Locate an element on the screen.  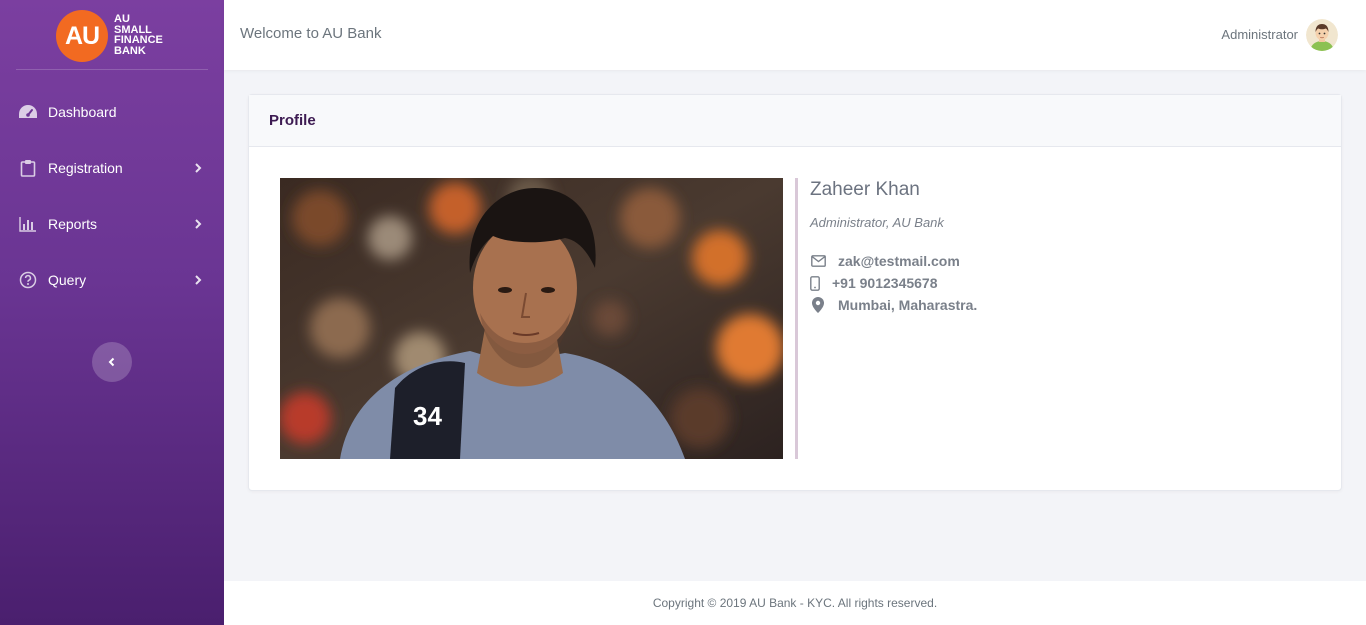
sidebar-nav: Dashboard Registration Reports Query is located at coordinates (112, 196).